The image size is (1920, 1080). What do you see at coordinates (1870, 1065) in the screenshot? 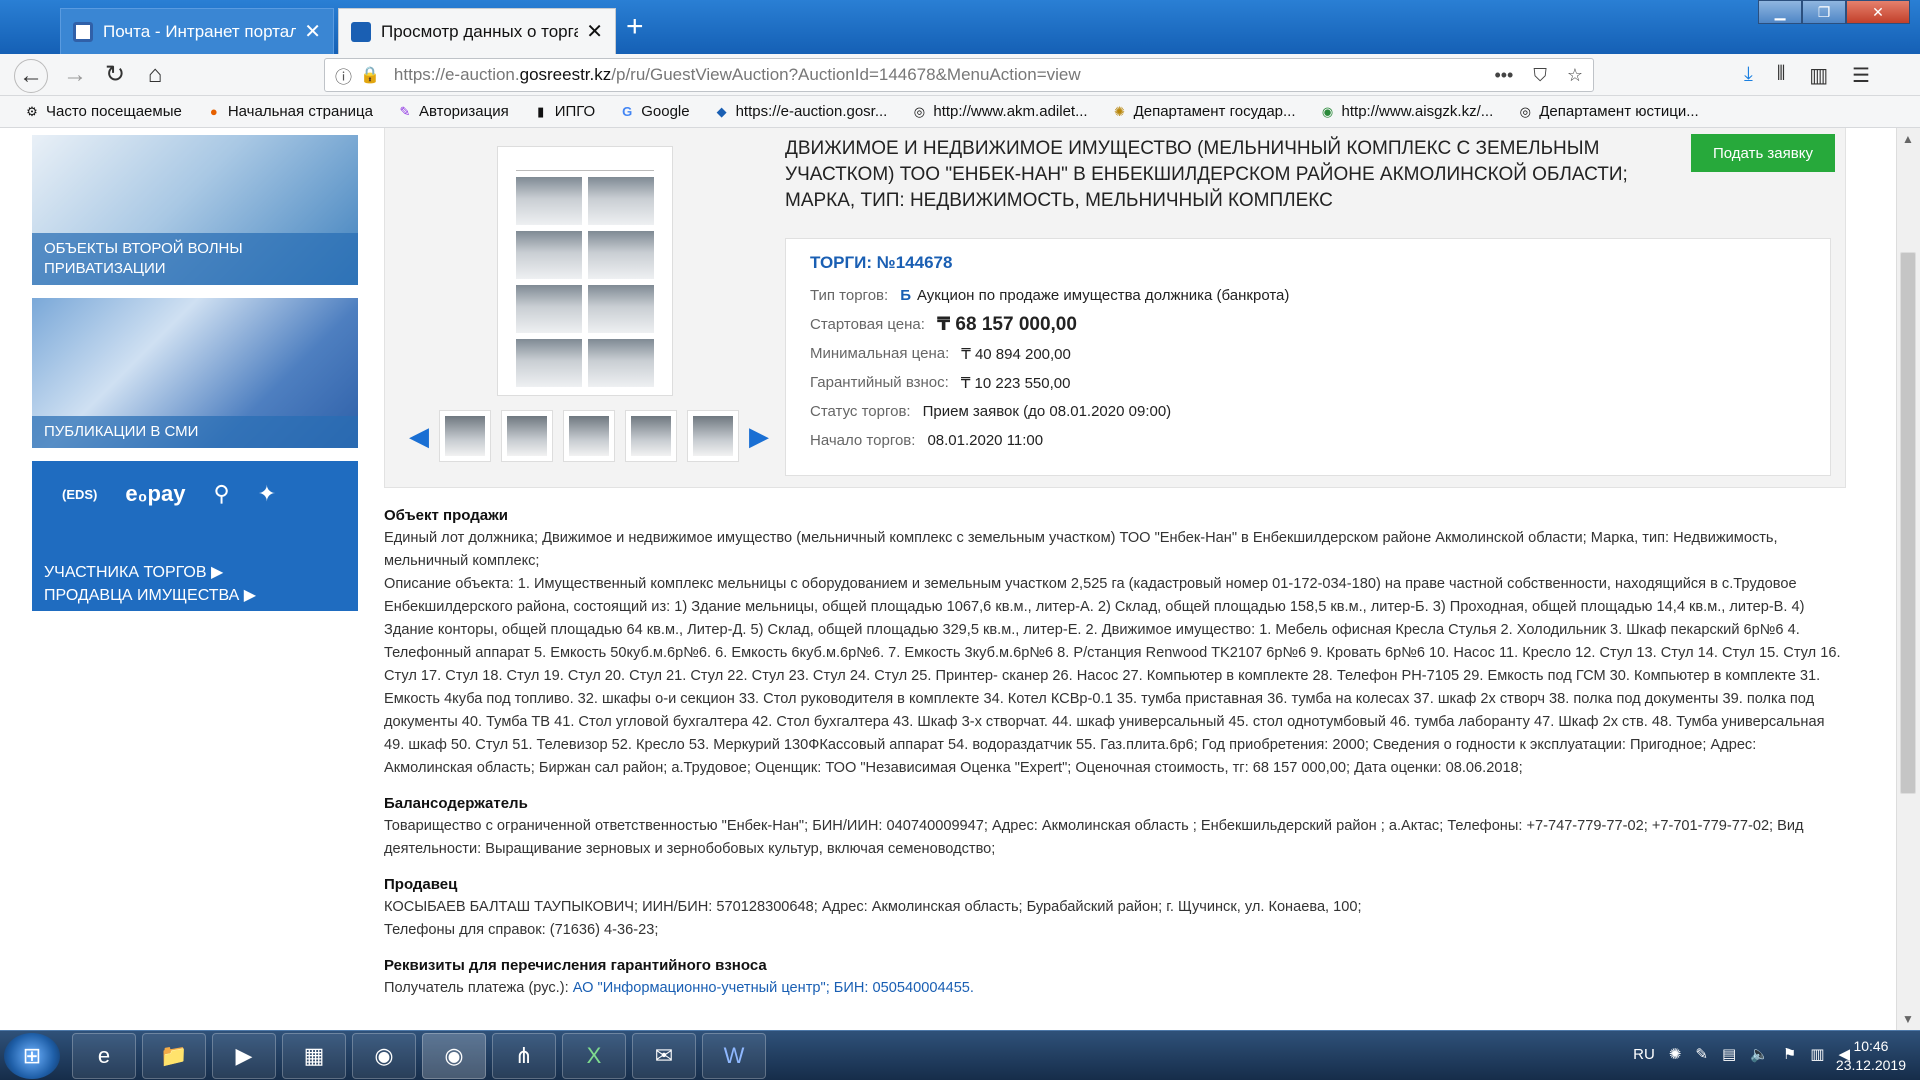
I see `clock-date: 23.12.2019` at bounding box center [1870, 1065].